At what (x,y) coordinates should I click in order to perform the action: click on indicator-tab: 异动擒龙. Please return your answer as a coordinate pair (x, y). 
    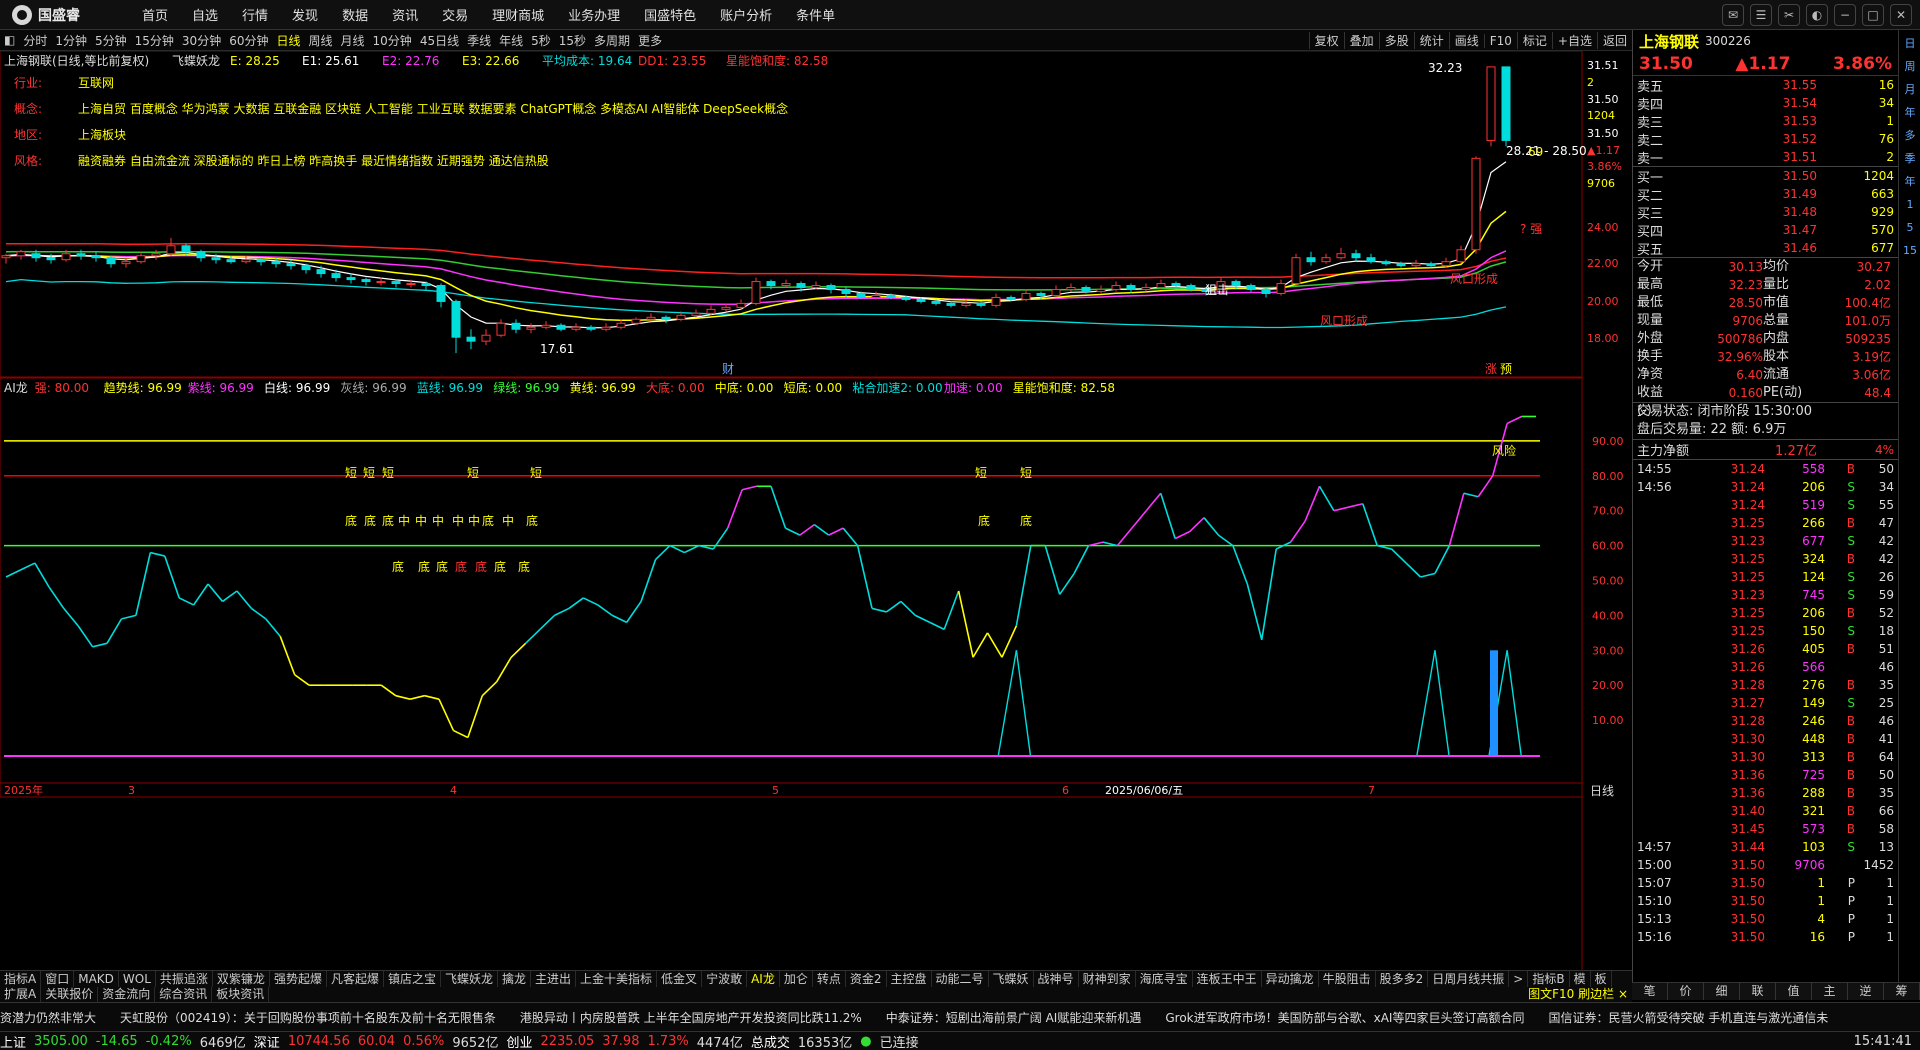
    Looking at the image, I should click on (1290, 979).